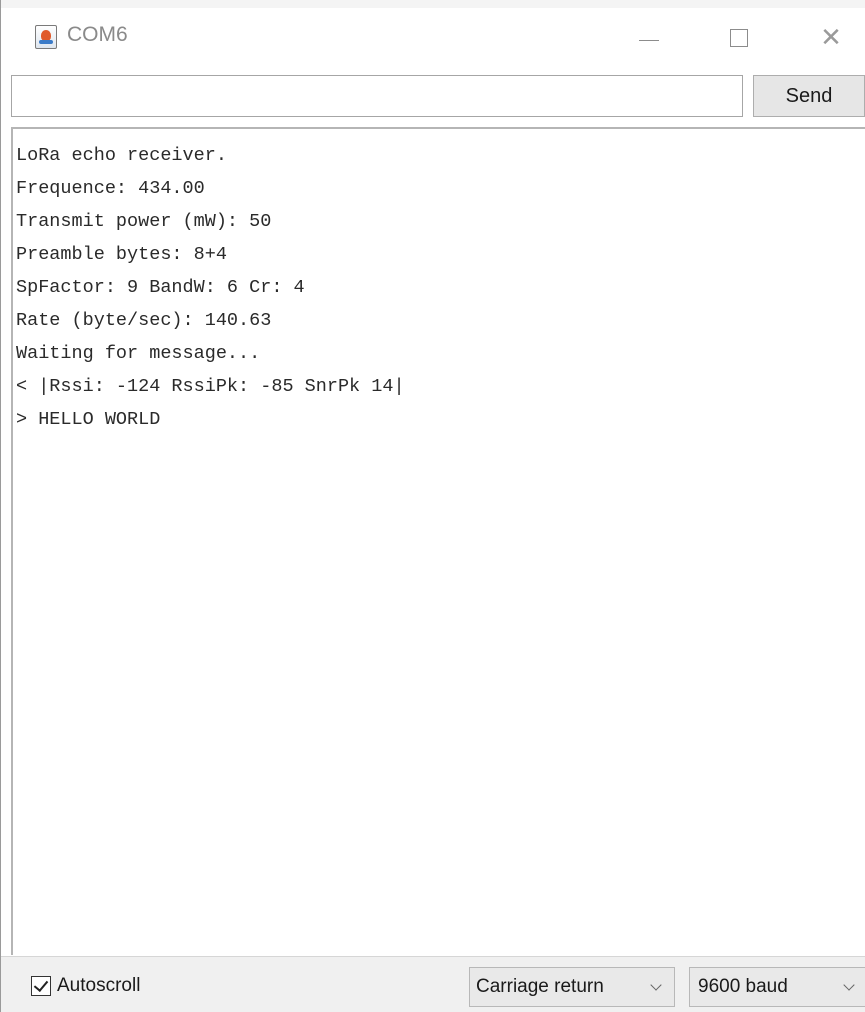 The image size is (865, 1012). I want to click on maximize-icon, so click(739, 38).